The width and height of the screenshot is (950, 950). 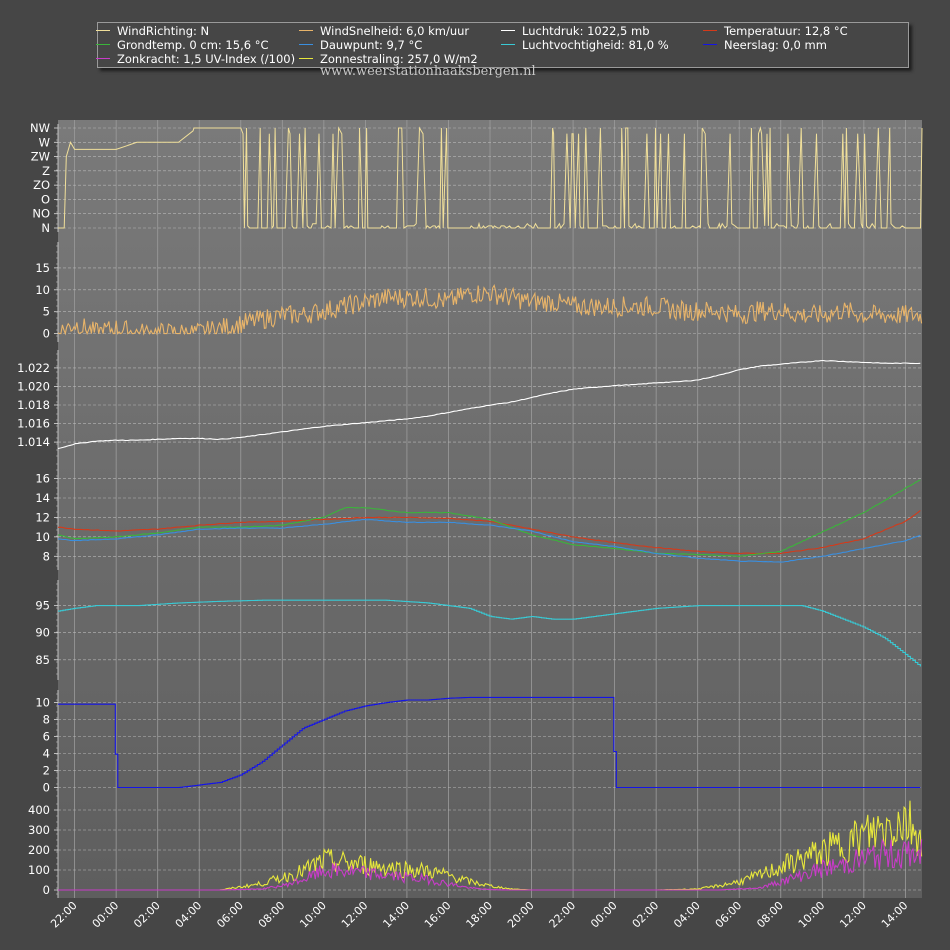 I want to click on y-tick-label: 1.016, so click(x=33, y=424).